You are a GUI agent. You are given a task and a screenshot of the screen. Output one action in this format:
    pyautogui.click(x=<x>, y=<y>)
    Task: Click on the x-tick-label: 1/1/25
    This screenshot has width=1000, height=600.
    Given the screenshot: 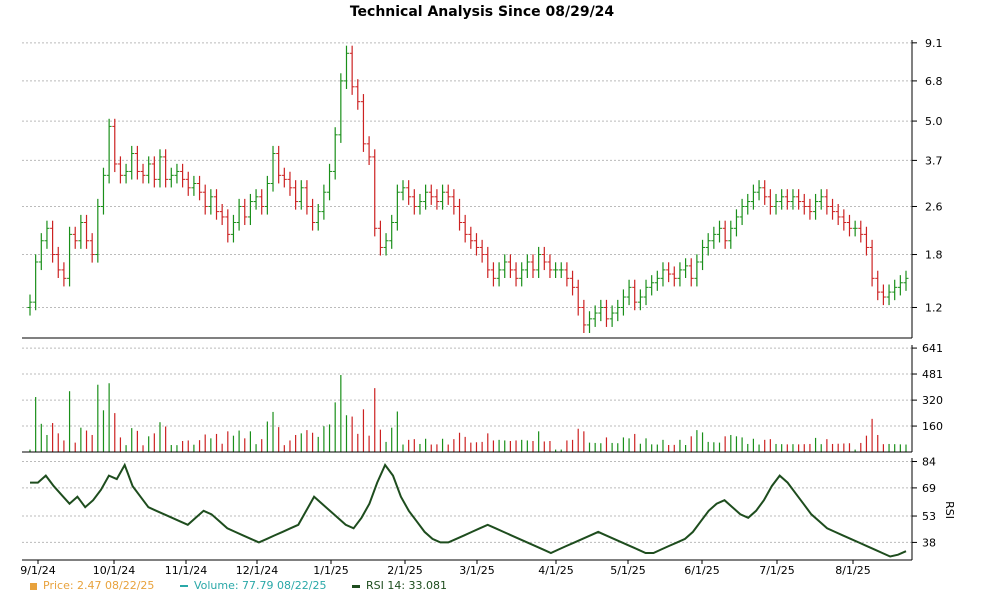 What is the action you would take?
    pyautogui.click(x=330, y=570)
    